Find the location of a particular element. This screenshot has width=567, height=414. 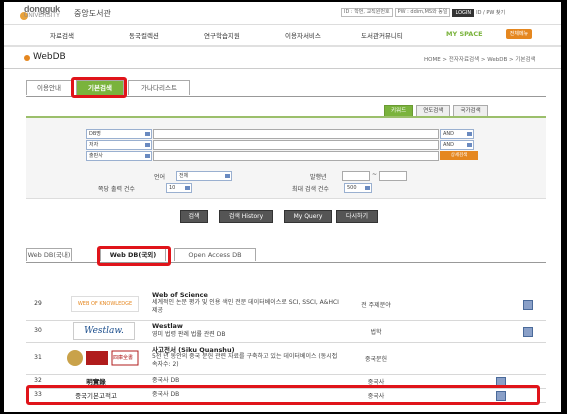

my-query-button: My Query is located at coordinates (308, 216).